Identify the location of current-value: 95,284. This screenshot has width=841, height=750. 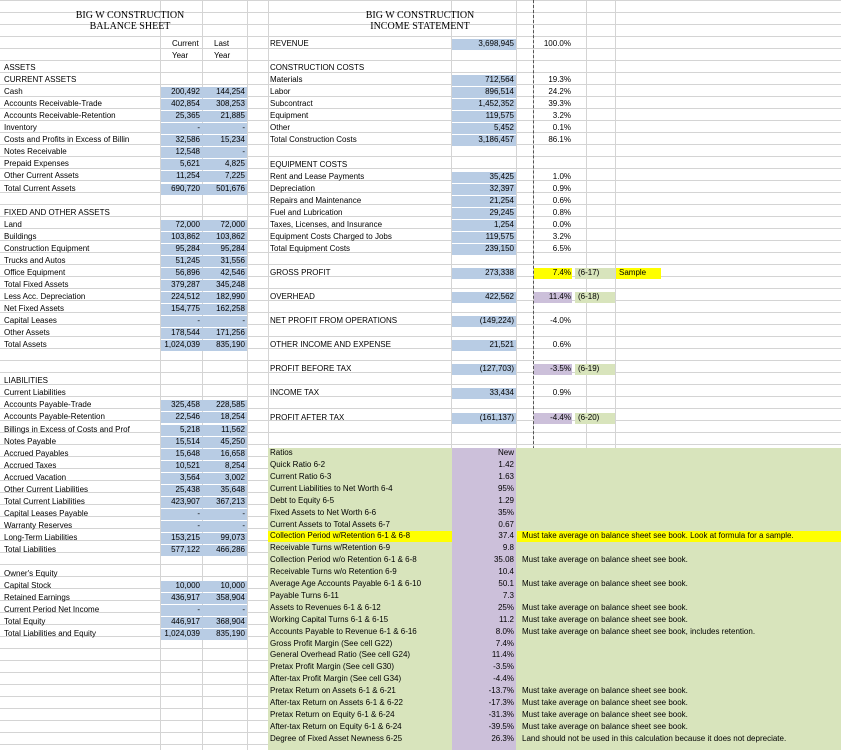
(180, 248).